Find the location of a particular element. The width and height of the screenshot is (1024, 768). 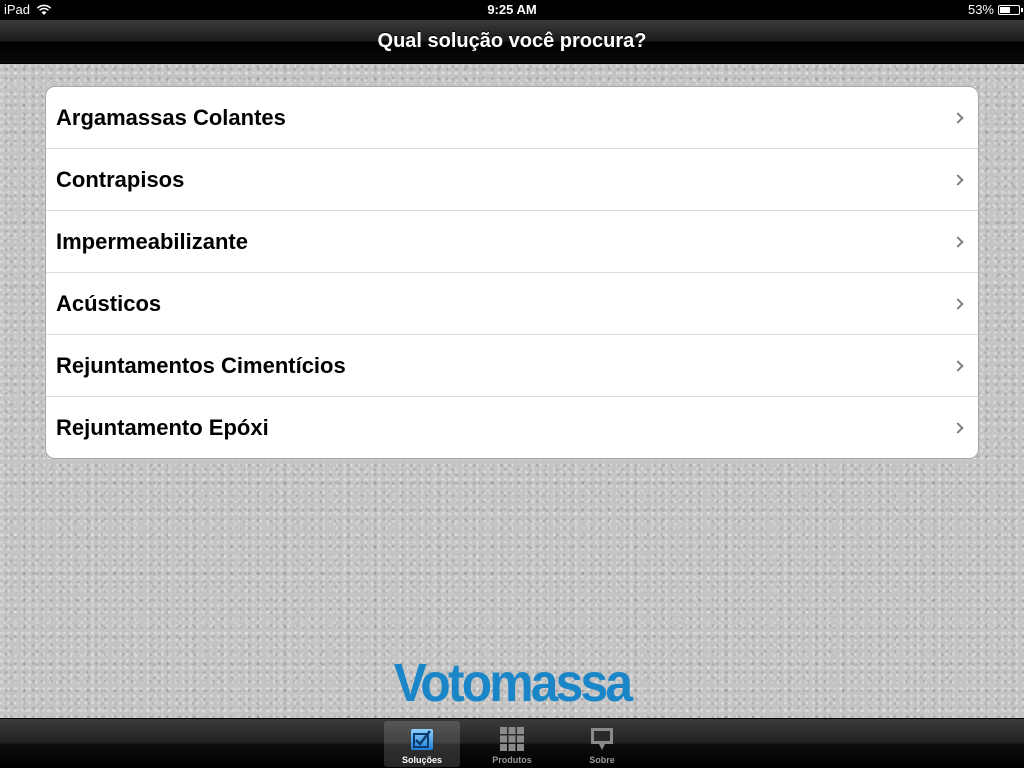

list-item-label: Contrapisos is located at coordinates (120, 179).